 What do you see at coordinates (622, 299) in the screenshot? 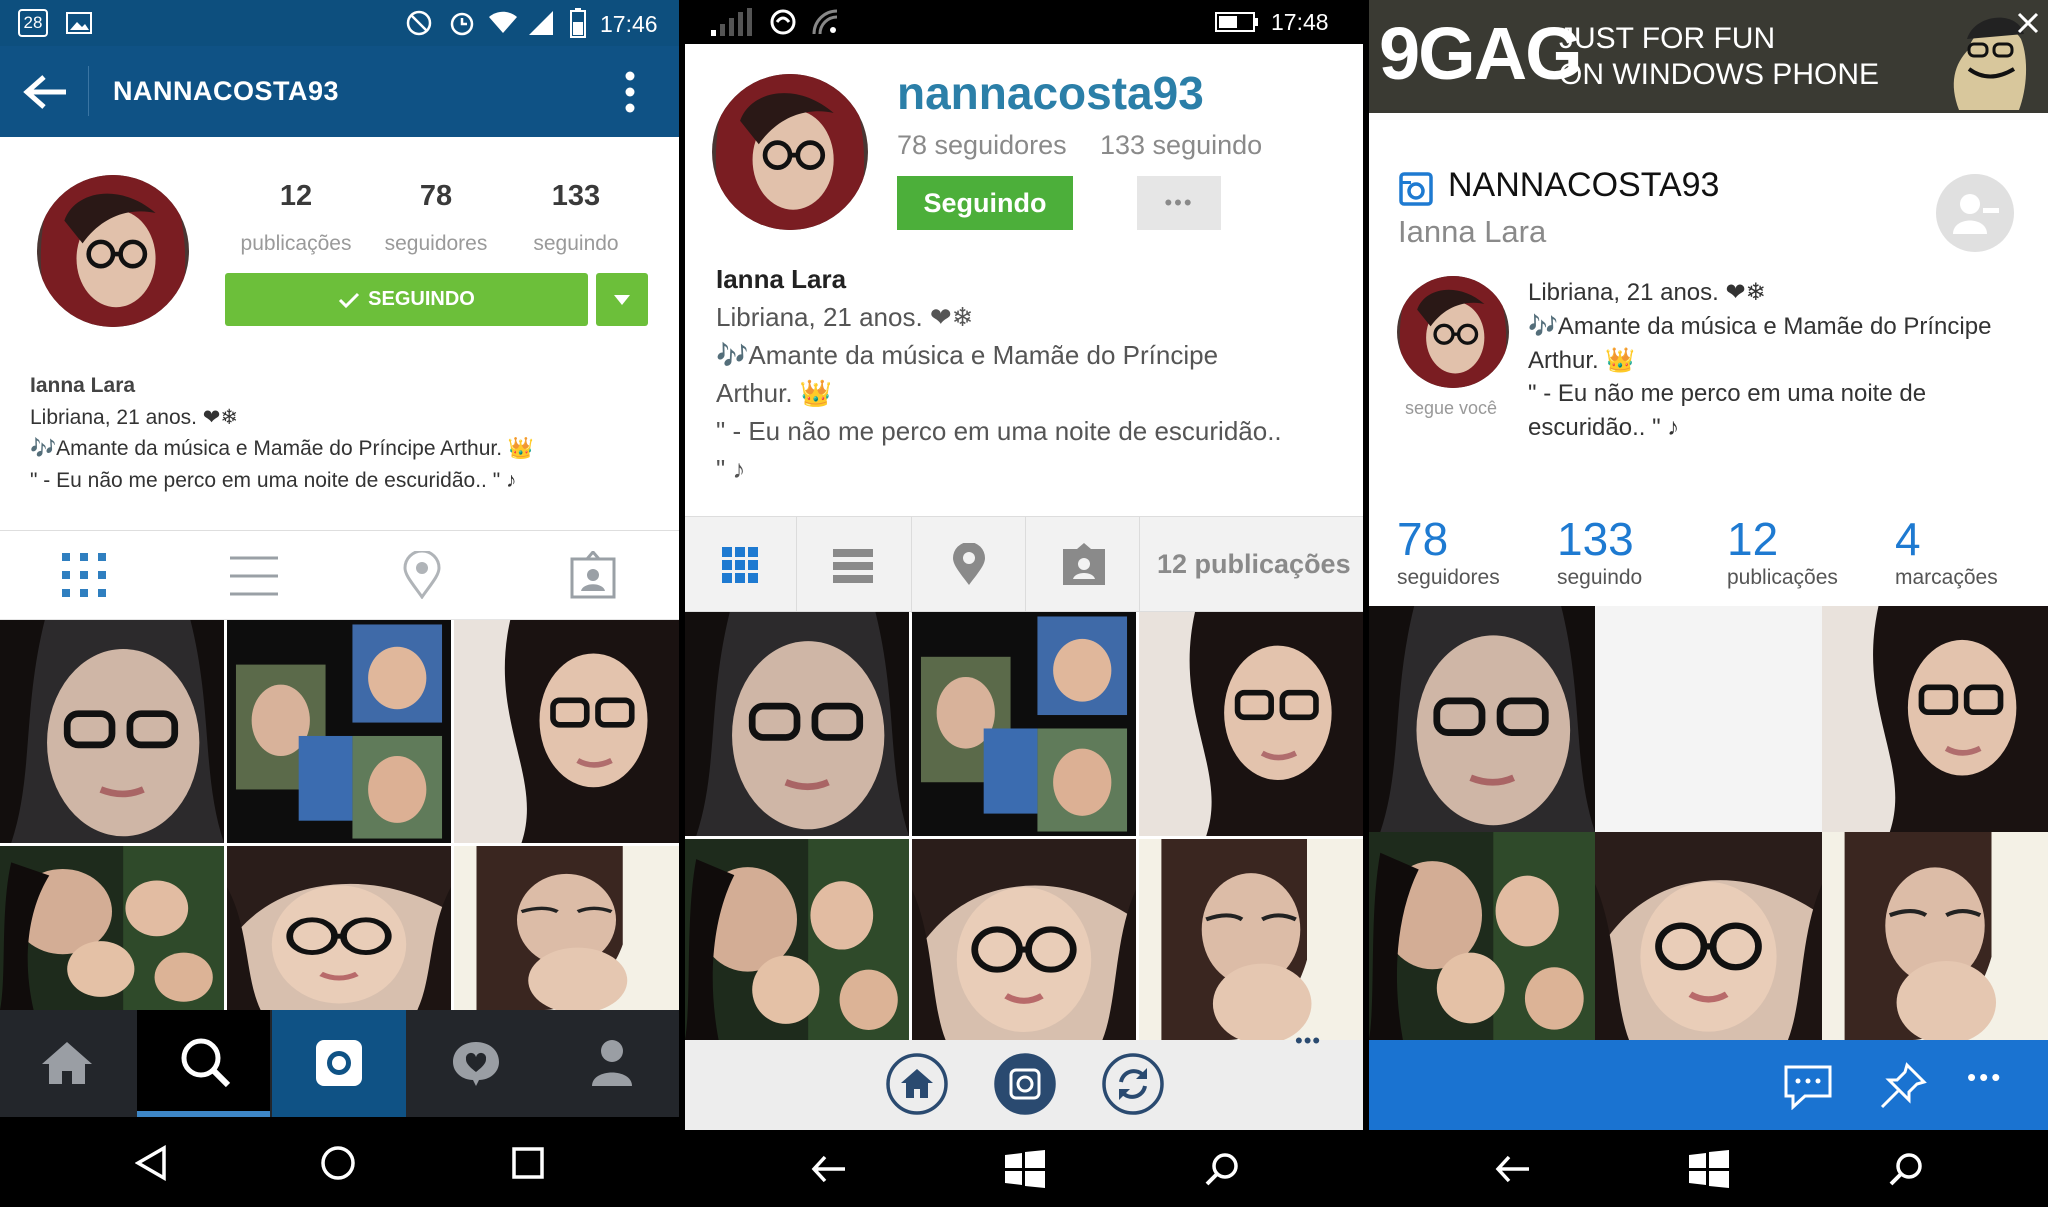
I see `follow-options-button` at bounding box center [622, 299].